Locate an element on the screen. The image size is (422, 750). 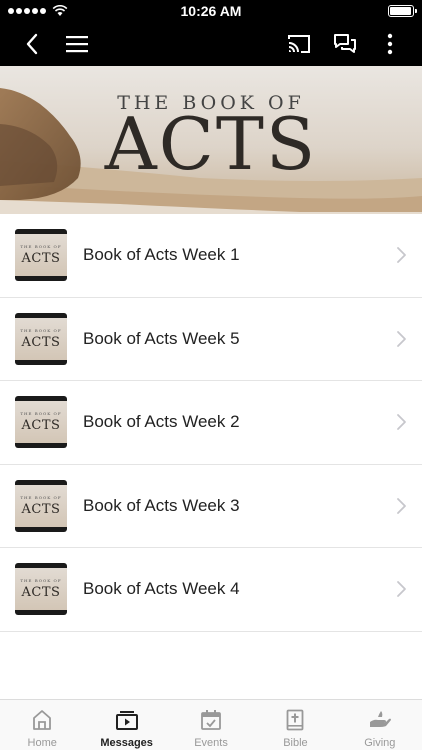
status-bar: 10:26 AM is located at coordinates (211, 11).